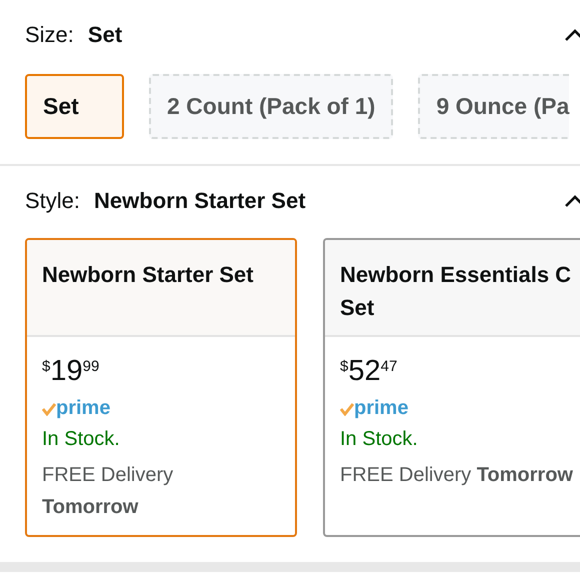 Image resolution: width=580 pixels, height=580 pixels. Describe the element at coordinates (200, 201) in the screenshot. I see `selected-style: Newborn Starter Set` at that location.